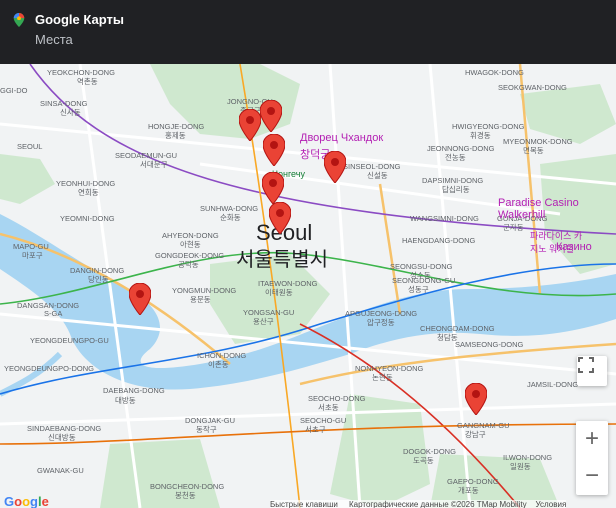  I want to click on fullscreen-button, so click(592, 371).